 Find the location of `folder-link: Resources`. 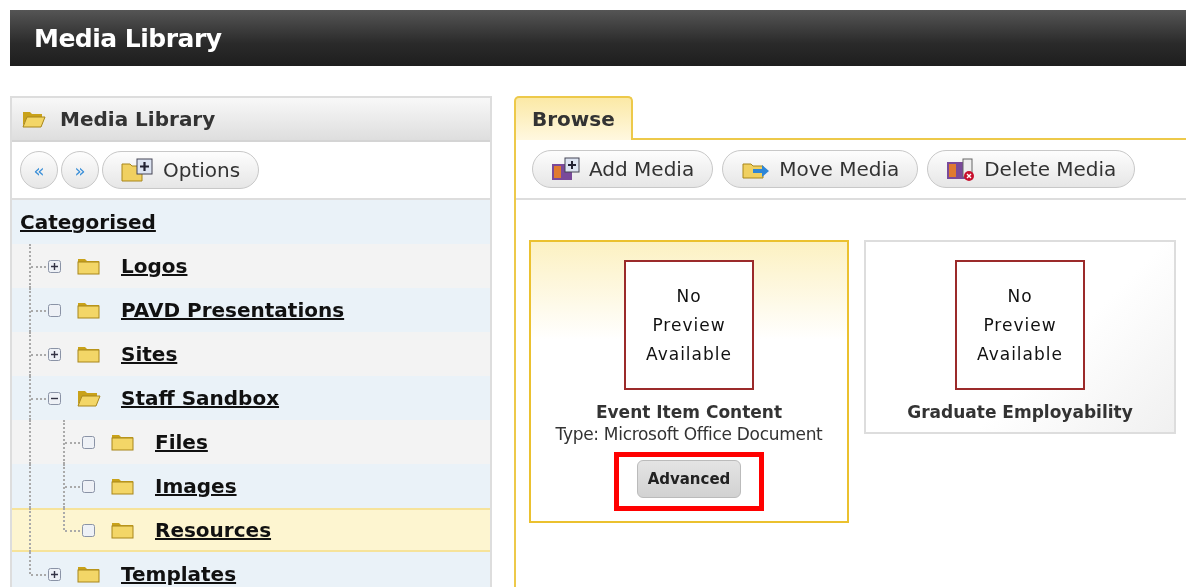

folder-link: Resources is located at coordinates (213, 530).